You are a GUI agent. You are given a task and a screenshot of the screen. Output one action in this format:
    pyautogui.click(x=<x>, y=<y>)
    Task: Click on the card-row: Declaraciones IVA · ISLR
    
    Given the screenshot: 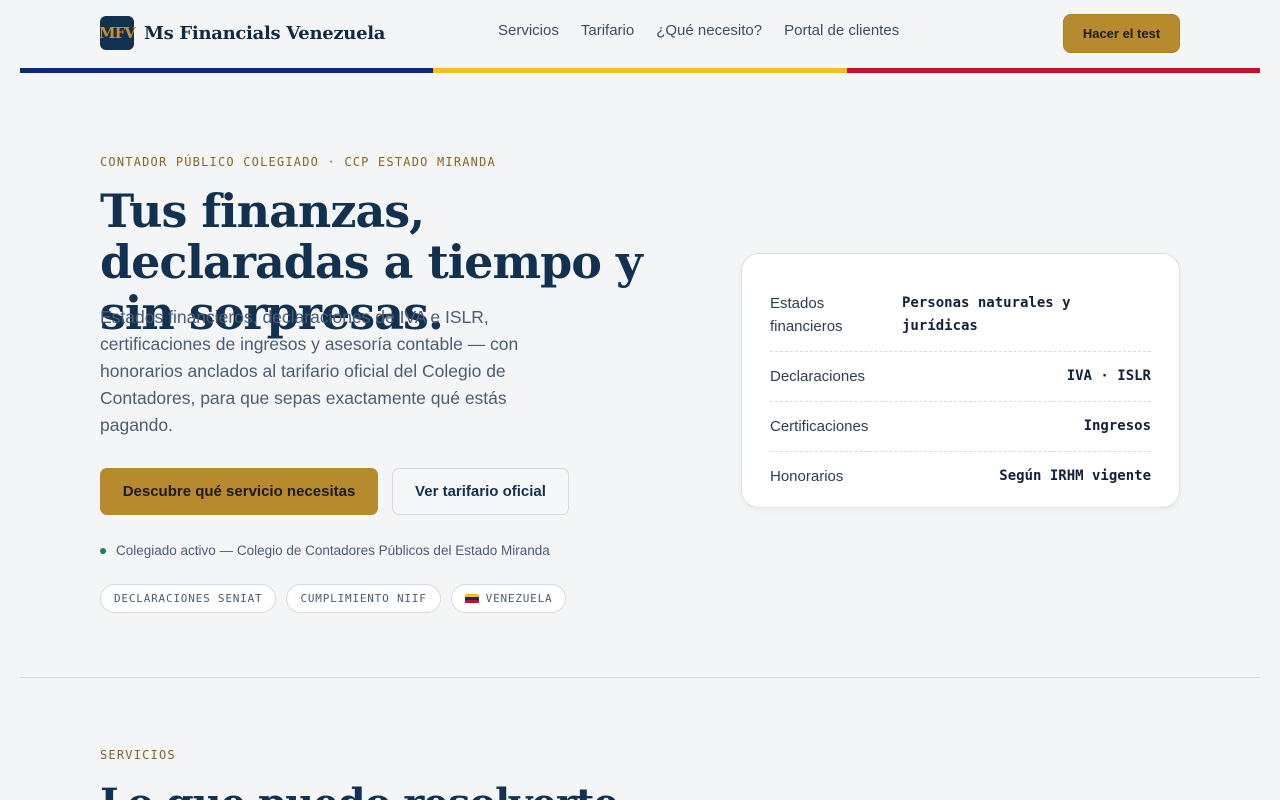 What is the action you would take?
    pyautogui.click(x=960, y=377)
    